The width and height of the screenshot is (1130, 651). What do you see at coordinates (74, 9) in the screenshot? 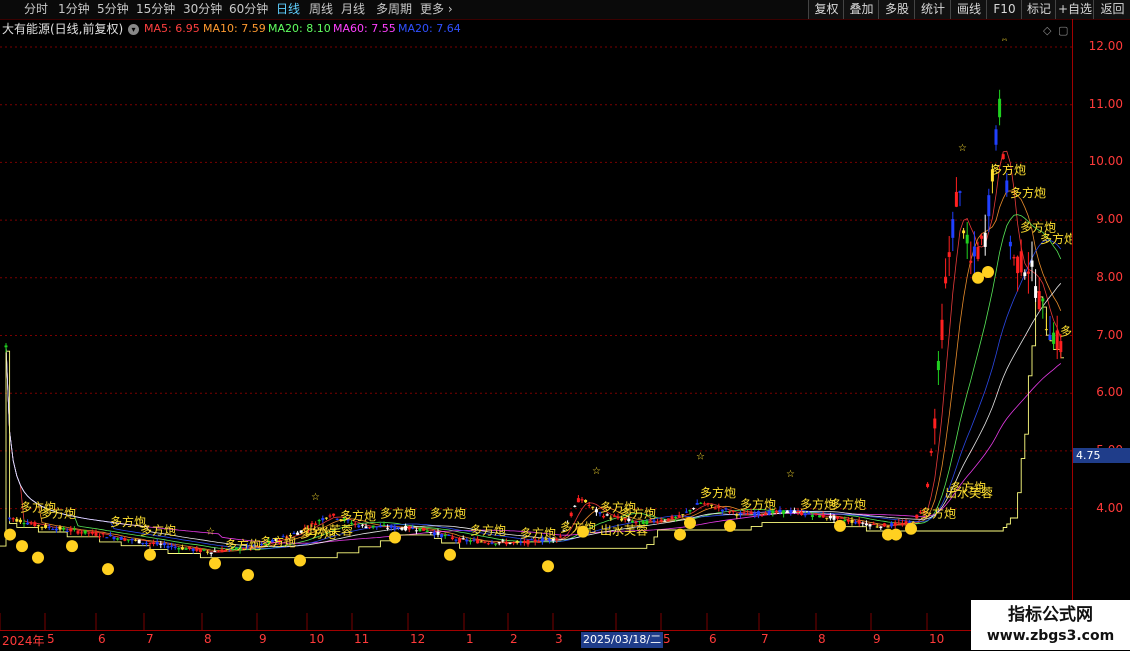
I see `period-tab-1: 1分钟` at bounding box center [74, 9].